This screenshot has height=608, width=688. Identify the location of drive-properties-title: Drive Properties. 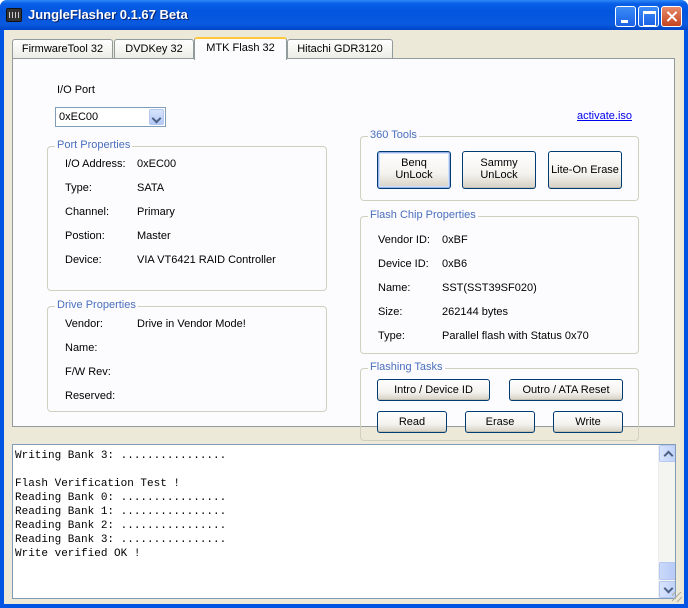
(96, 305).